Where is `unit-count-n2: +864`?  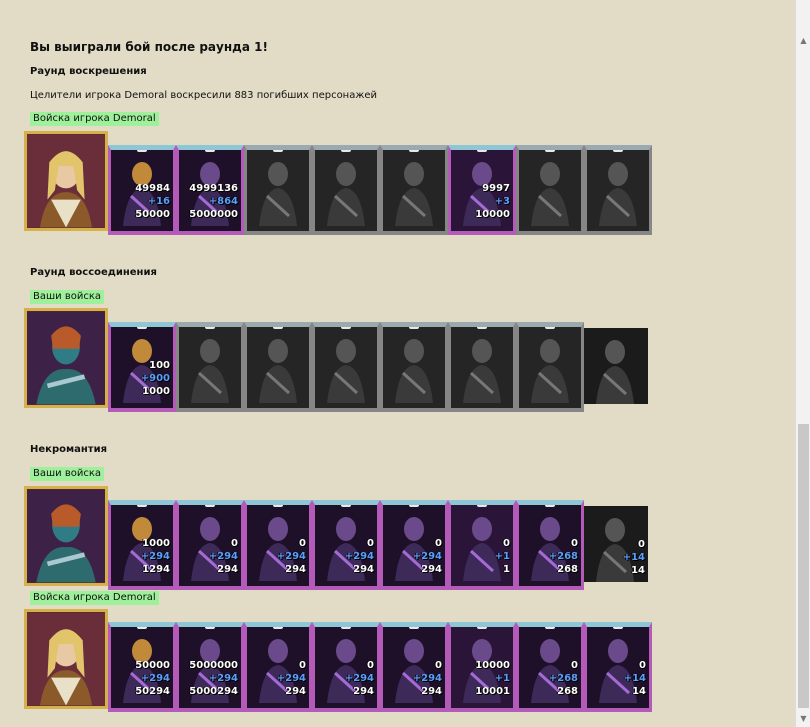
unit-count-n2: +864 is located at coordinates (223, 201).